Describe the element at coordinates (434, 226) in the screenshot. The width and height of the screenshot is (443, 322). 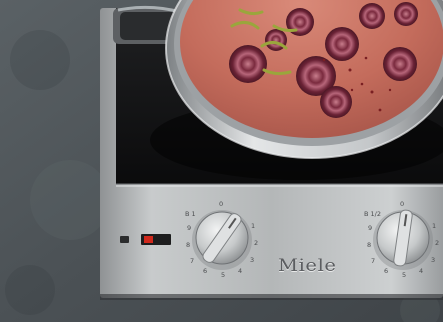
I see `right-knob-label-1: 1` at that location.